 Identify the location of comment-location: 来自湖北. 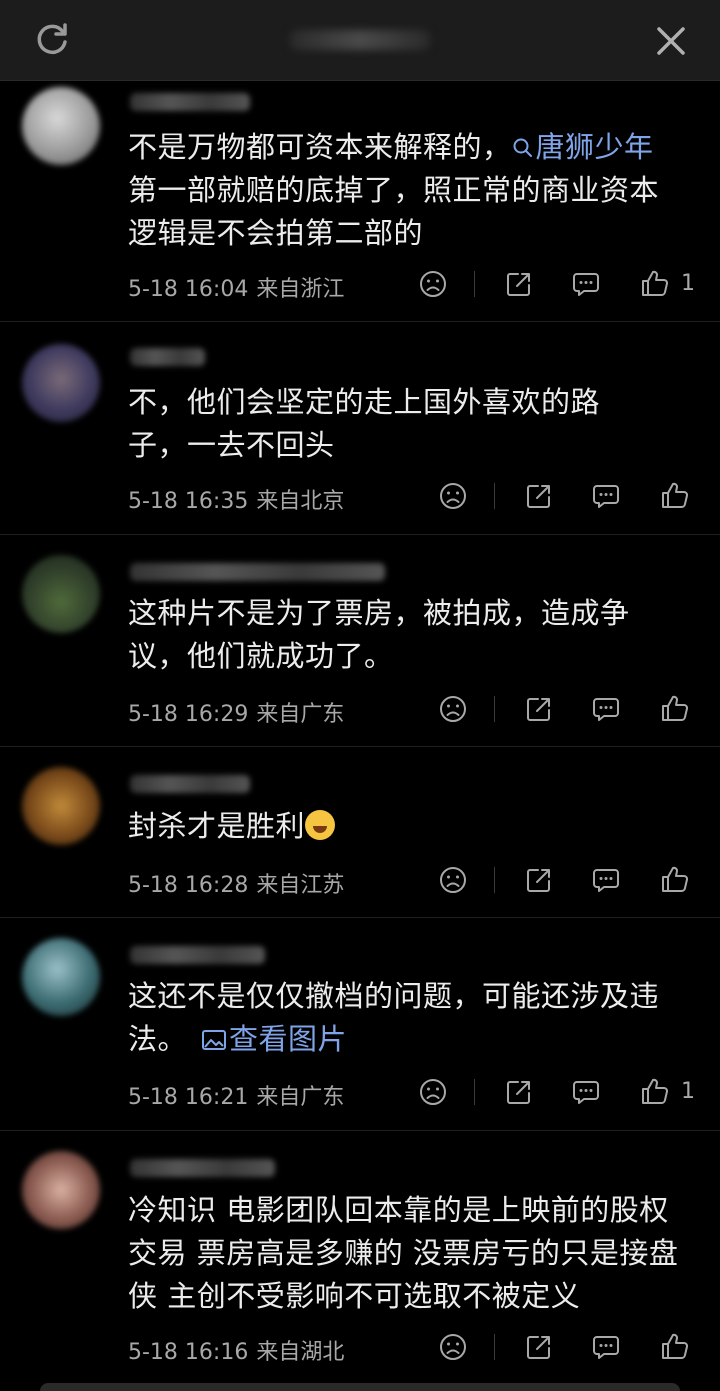
(300, 1352).